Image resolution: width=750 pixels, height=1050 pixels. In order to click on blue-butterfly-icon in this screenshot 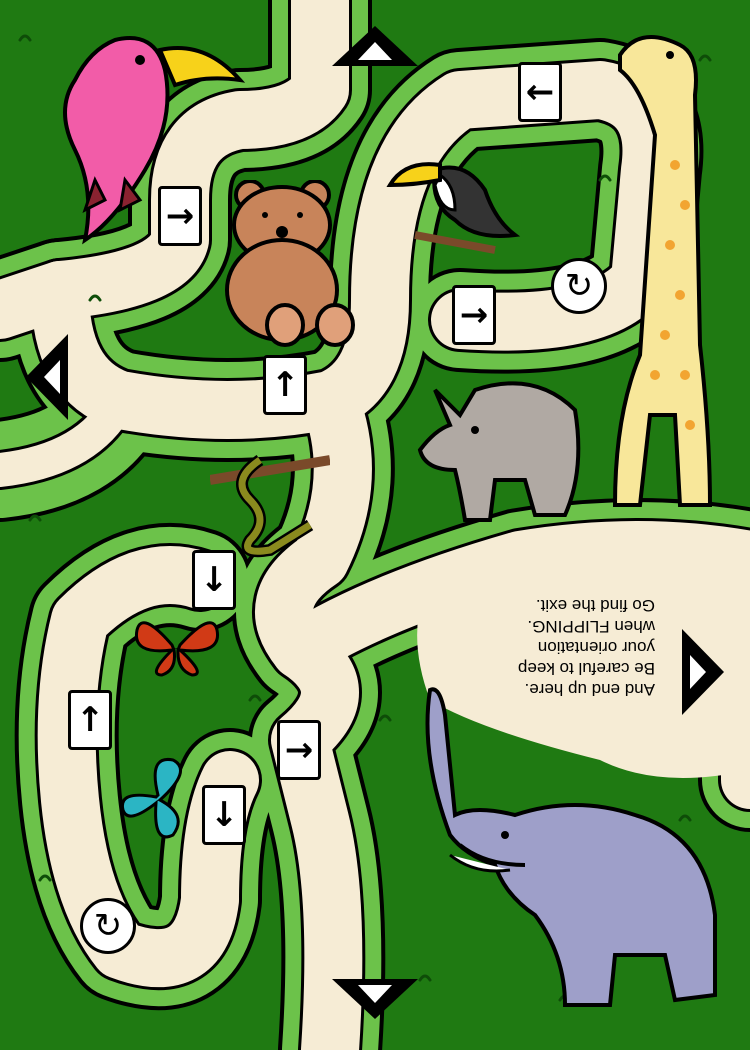, I will do `click(151, 798)`.